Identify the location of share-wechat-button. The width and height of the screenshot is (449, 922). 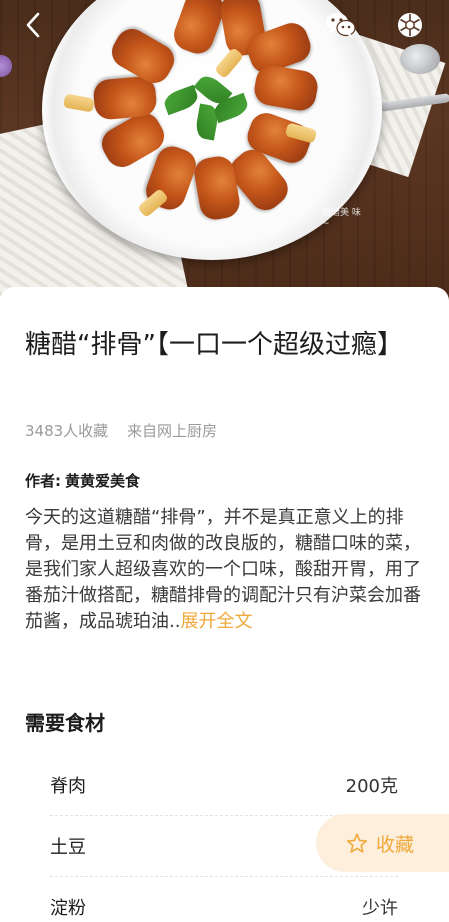
(341, 25).